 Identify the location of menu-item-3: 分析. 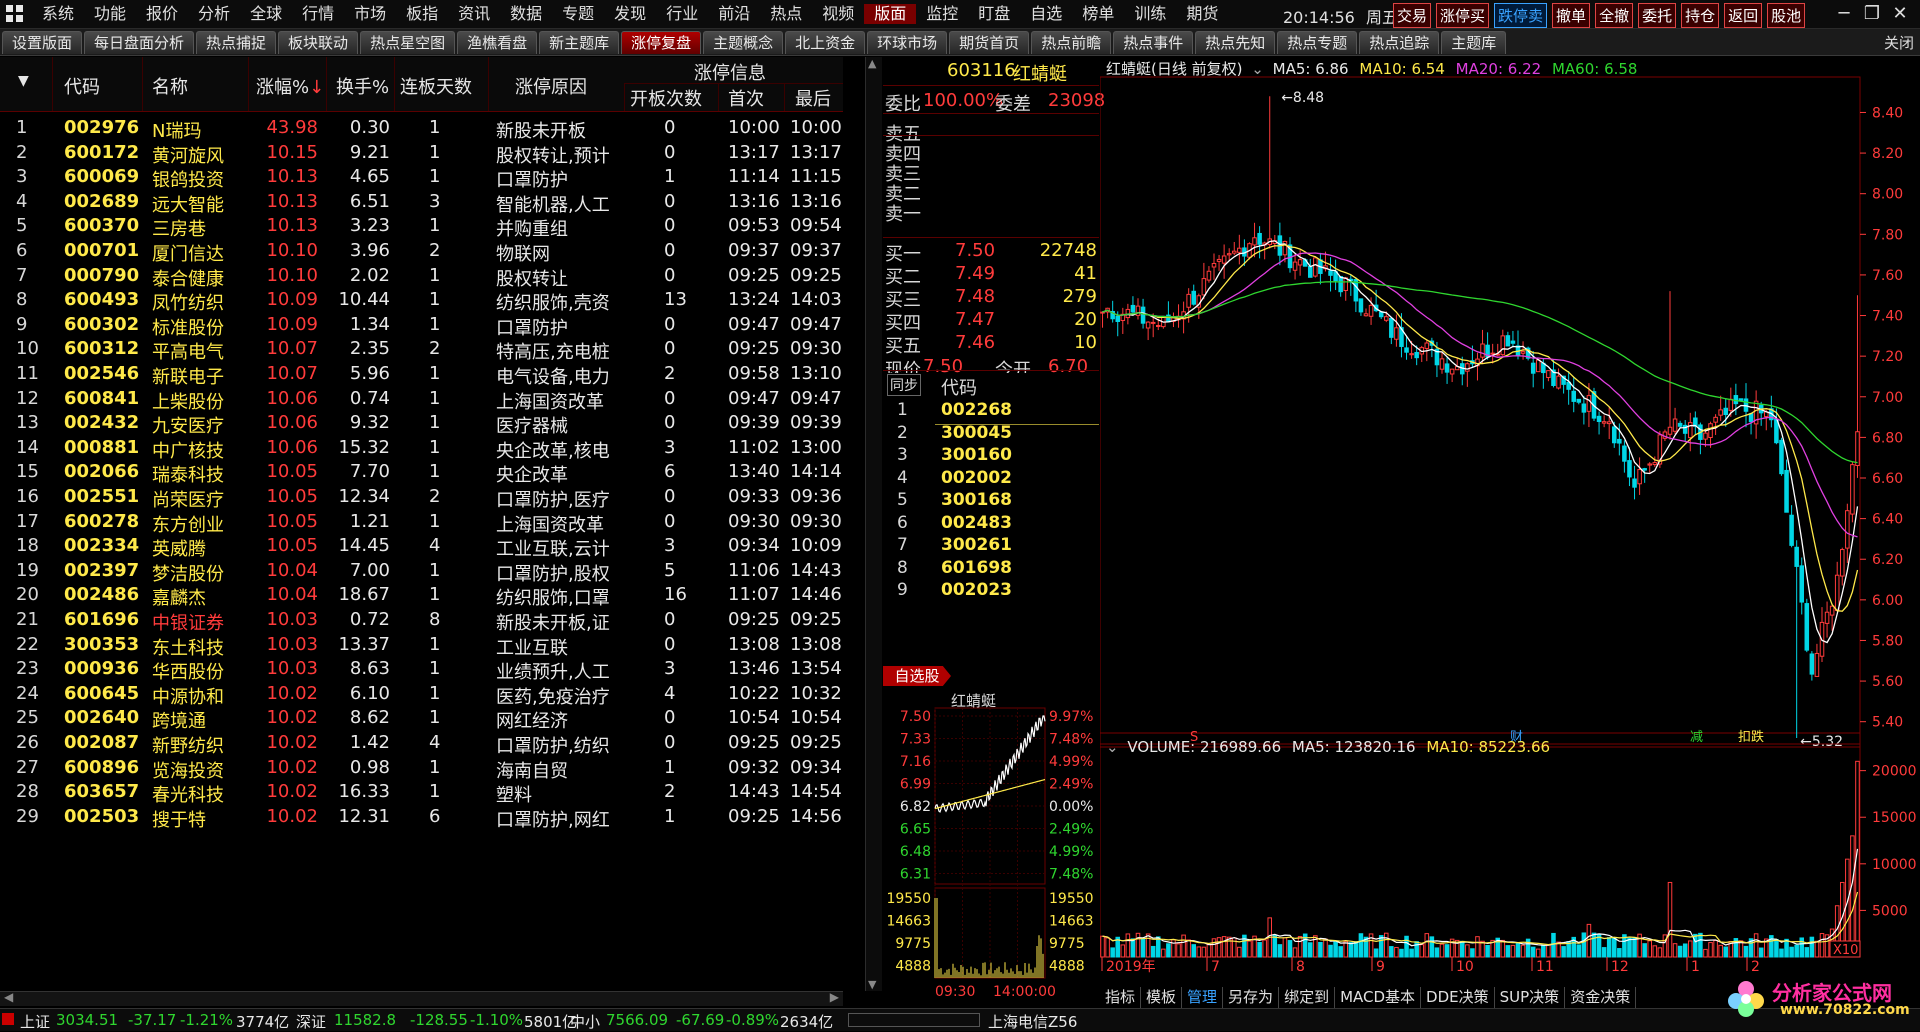
(214, 14).